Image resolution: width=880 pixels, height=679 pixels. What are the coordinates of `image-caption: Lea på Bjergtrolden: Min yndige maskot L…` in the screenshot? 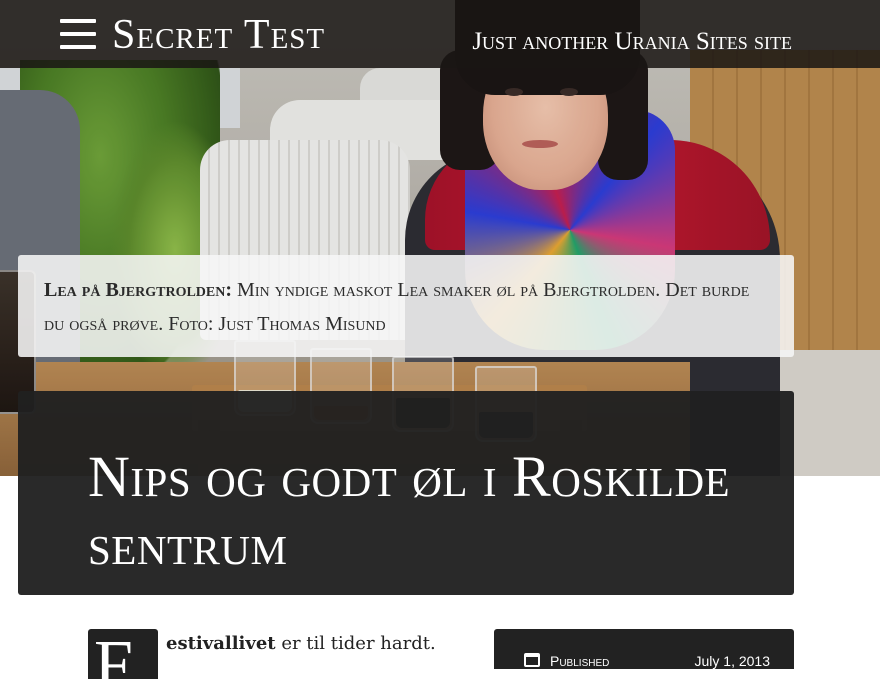 It's located at (406, 306).